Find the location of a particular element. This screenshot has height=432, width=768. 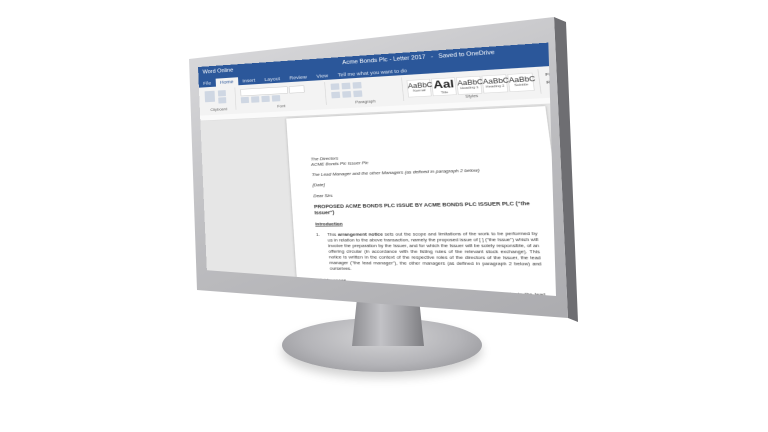

style-subtitle: AaBbC Subtitle is located at coordinates (520, 82).